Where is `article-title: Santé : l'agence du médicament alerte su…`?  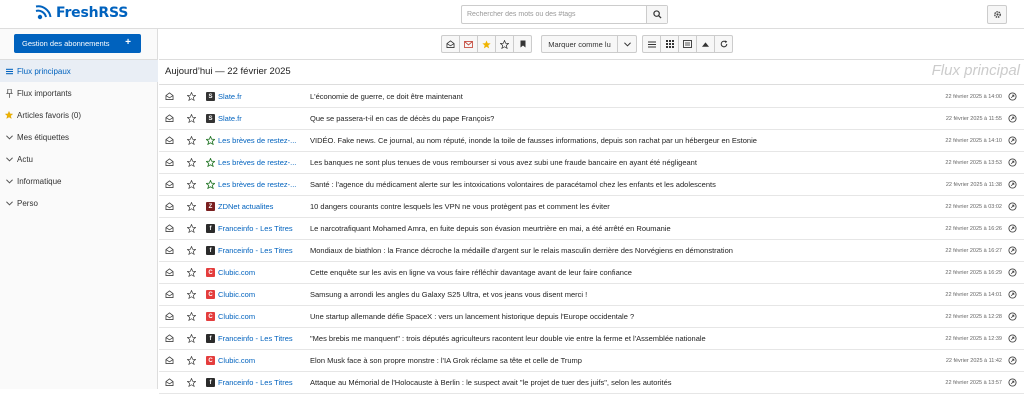 article-title: Santé : l'agence du médicament alerte su… is located at coordinates (620, 184).